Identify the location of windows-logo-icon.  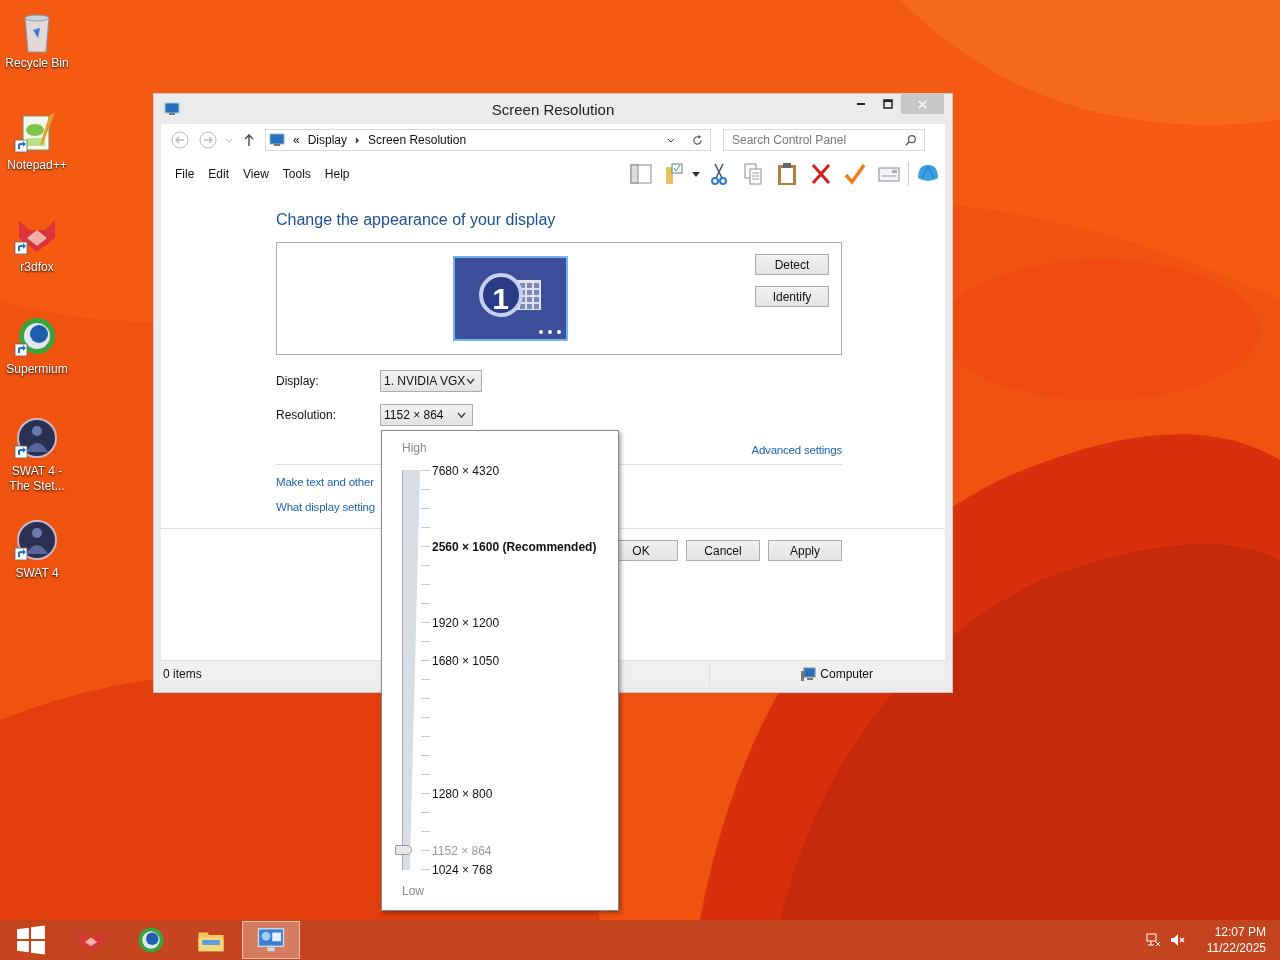
(31, 940).